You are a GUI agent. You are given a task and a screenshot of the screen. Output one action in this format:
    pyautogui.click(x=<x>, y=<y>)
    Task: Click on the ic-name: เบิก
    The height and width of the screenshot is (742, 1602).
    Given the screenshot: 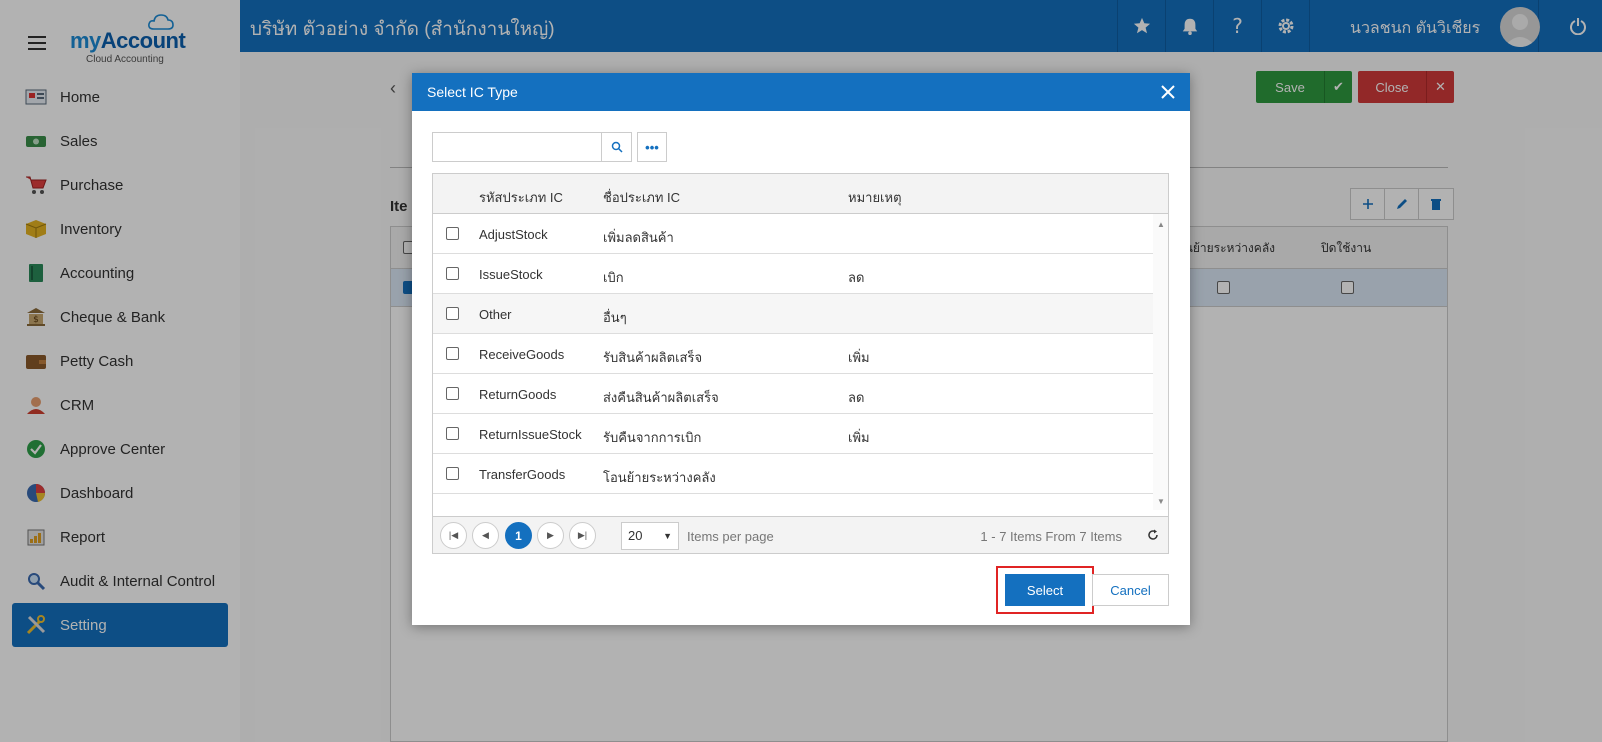 What is the action you would take?
    pyautogui.click(x=613, y=277)
    